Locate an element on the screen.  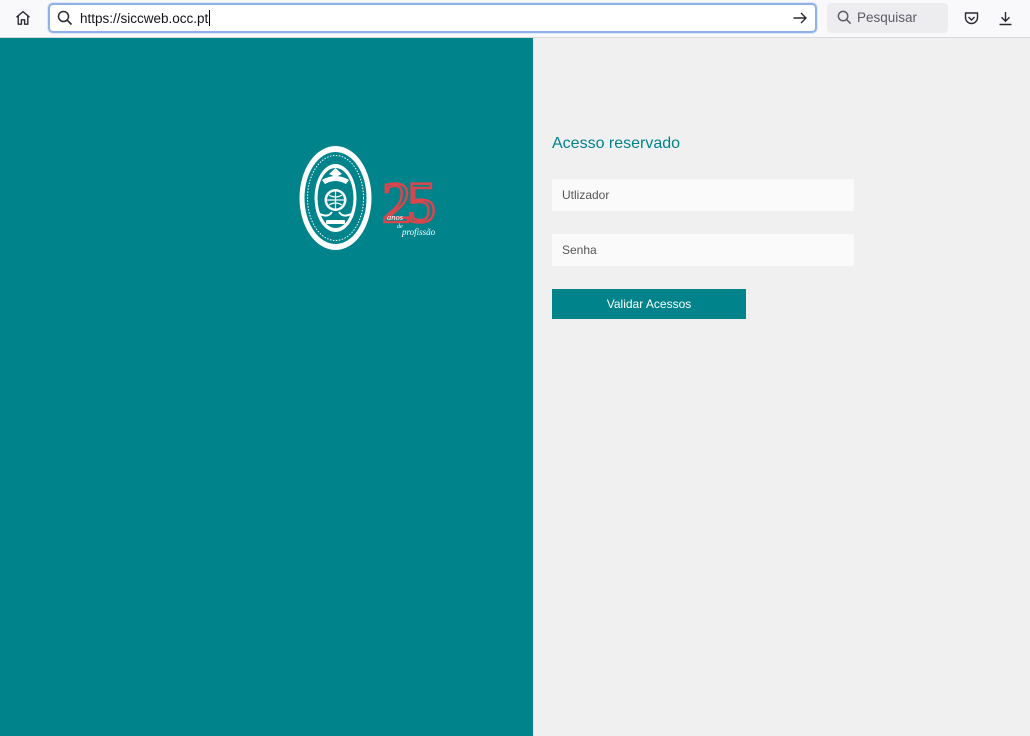
arrow-right-icon is located at coordinates (800, 18).